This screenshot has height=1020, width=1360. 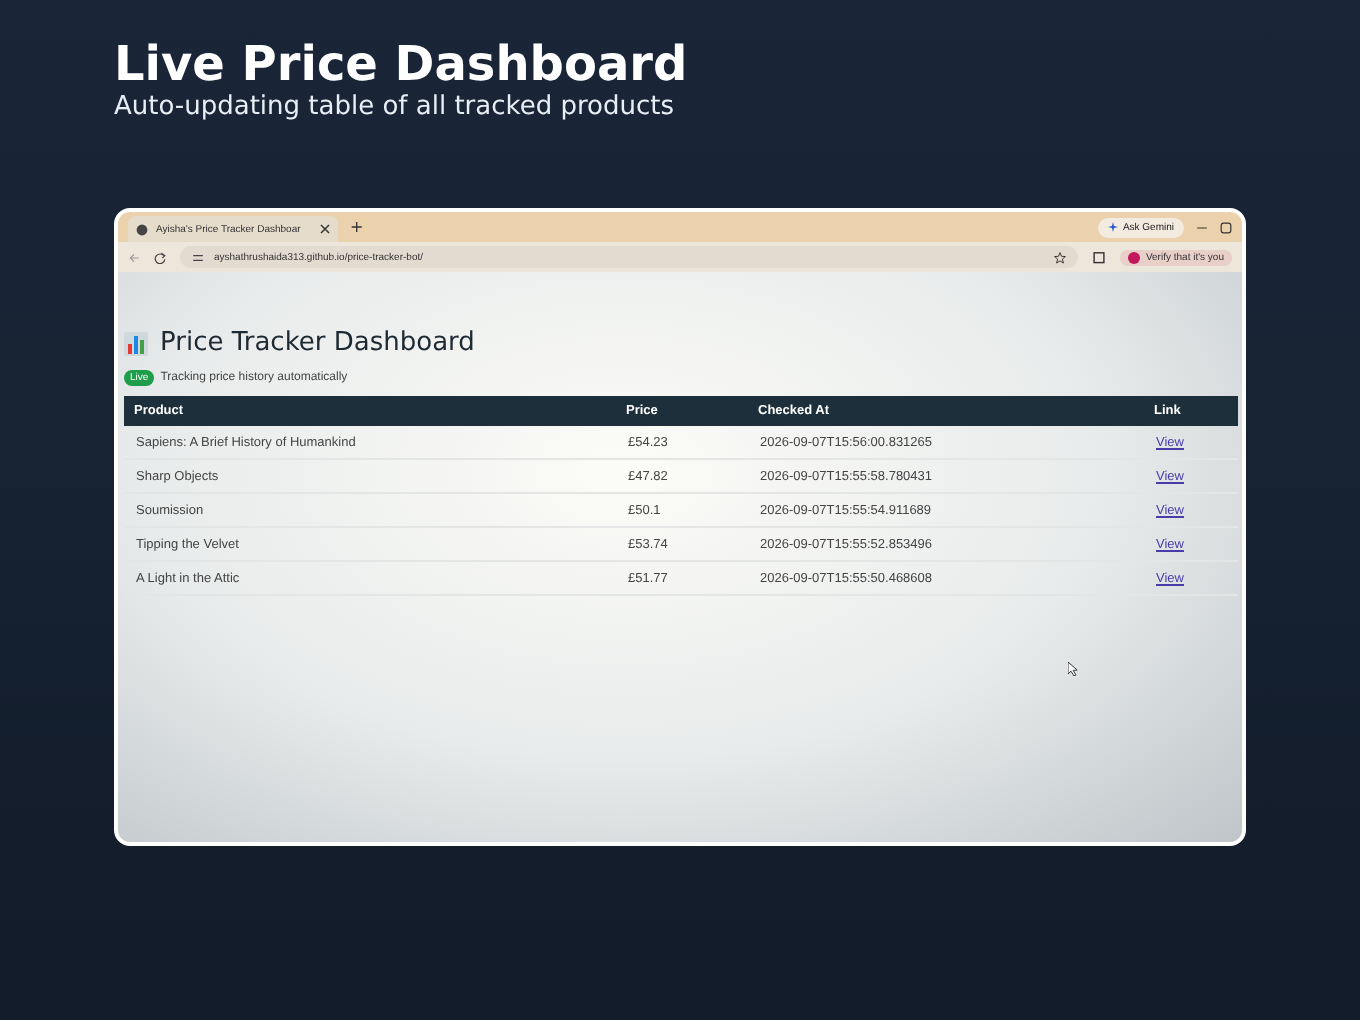 I want to click on star-icon, so click(x=1059, y=257).